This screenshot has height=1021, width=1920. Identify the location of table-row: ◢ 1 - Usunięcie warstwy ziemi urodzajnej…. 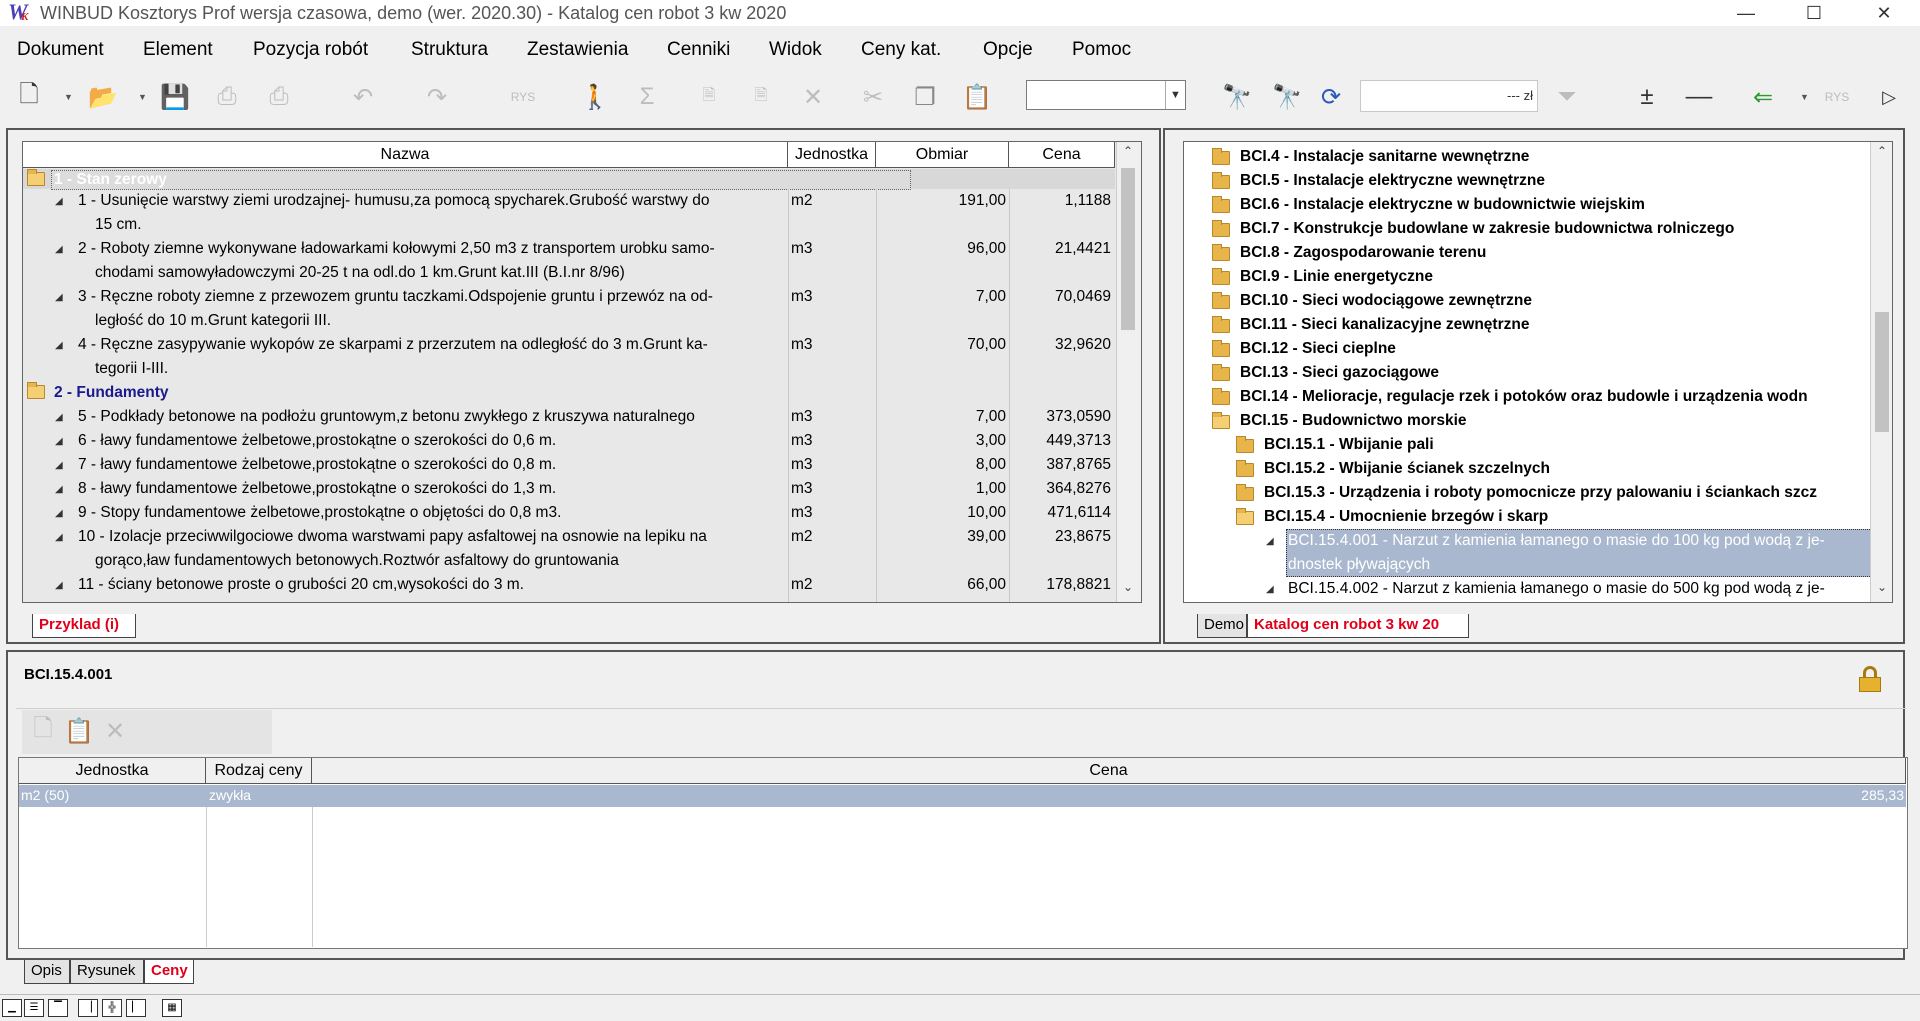
(569, 213).